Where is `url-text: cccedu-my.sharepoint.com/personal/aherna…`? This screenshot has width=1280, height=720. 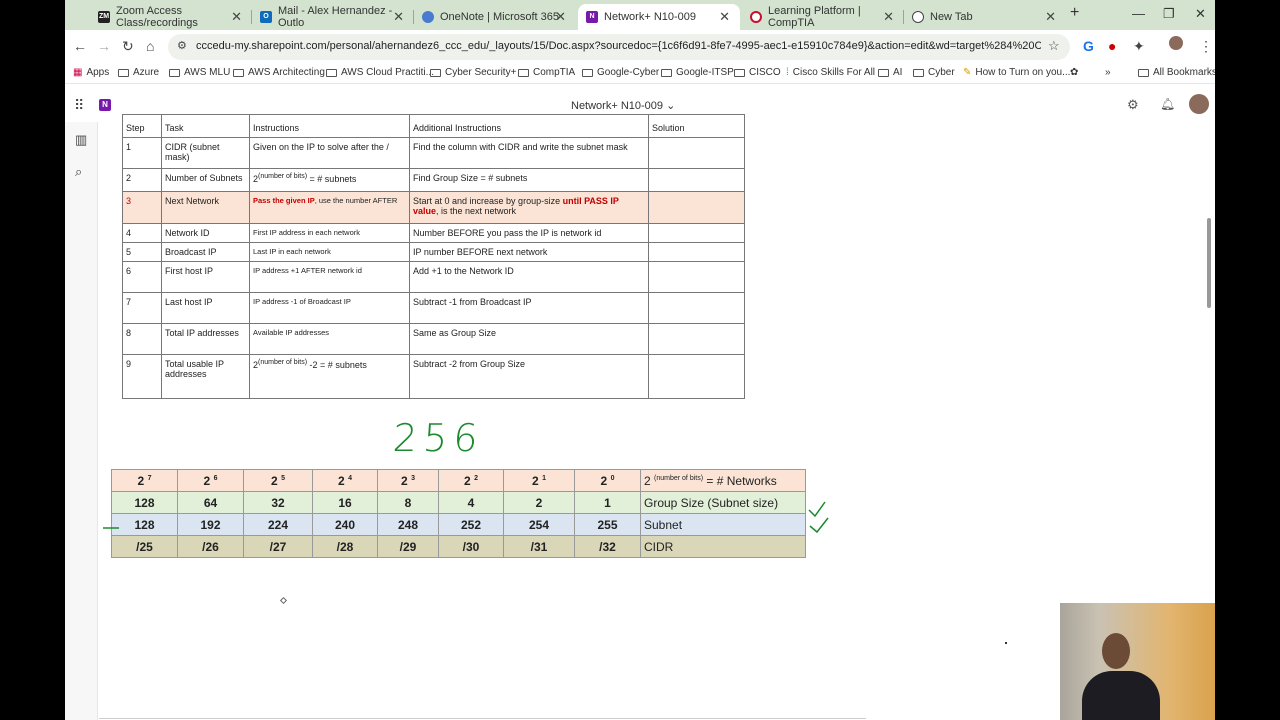 url-text: cccedu-my.sharepoint.com/personal/aherna… is located at coordinates (618, 46).